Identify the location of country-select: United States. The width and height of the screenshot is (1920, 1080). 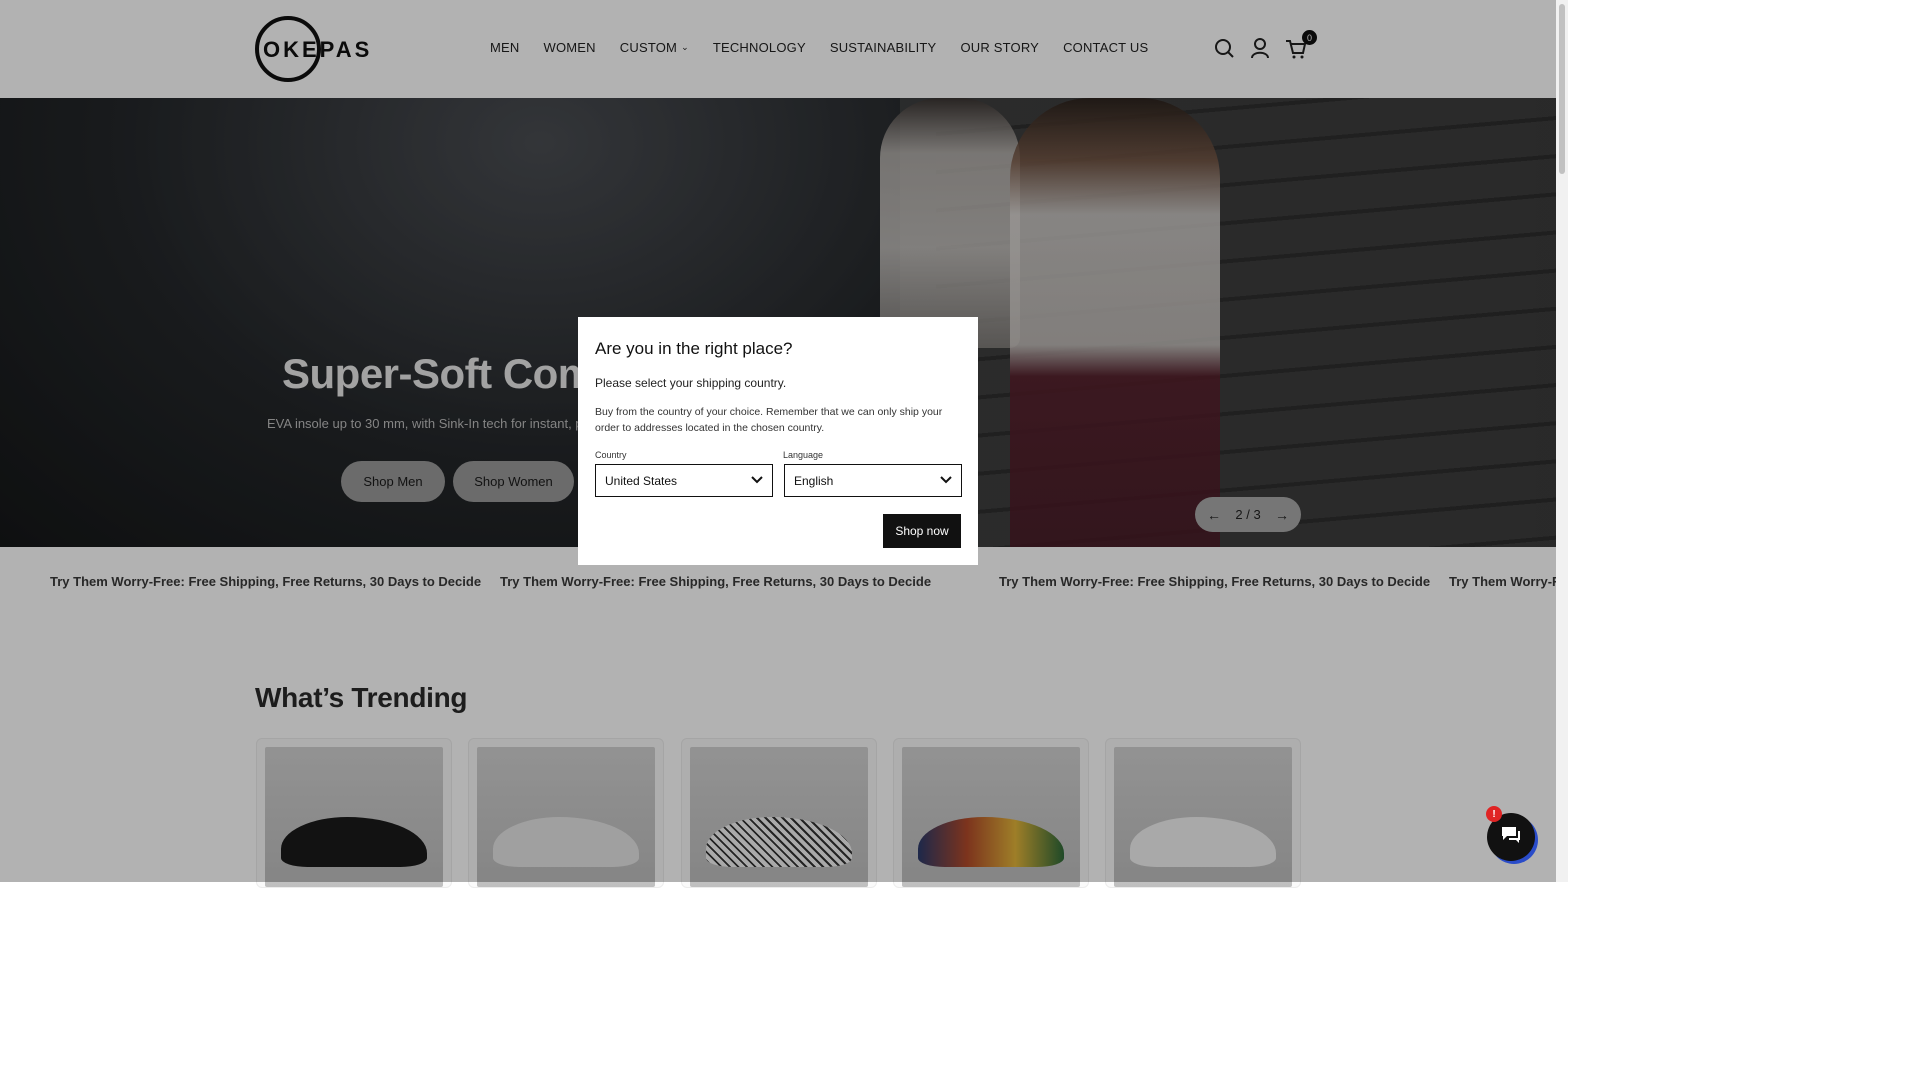
(684, 480).